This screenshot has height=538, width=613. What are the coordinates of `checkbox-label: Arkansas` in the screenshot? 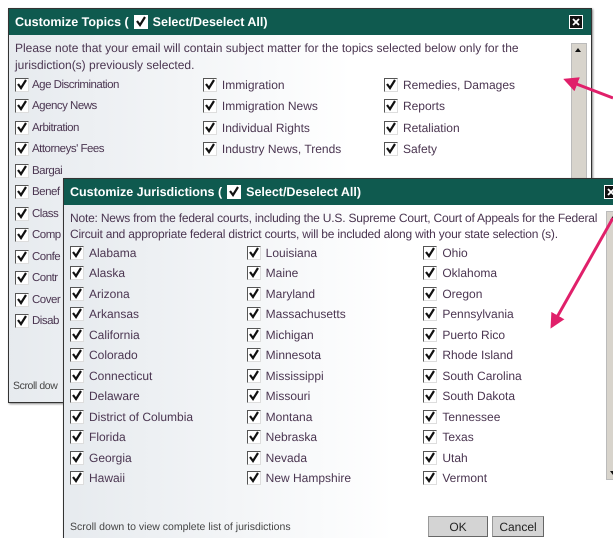 It's located at (114, 314).